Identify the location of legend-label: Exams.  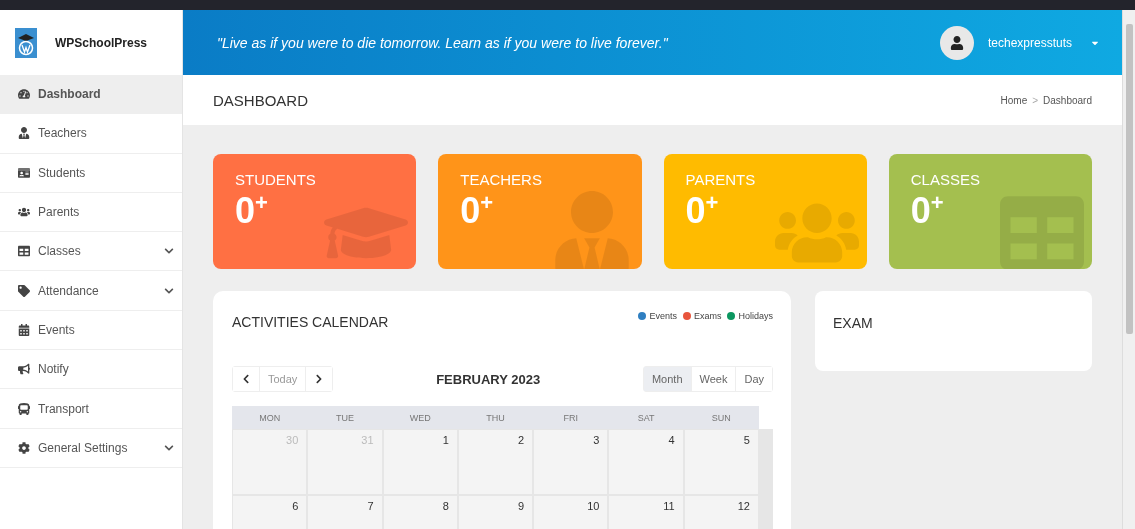
(707, 316).